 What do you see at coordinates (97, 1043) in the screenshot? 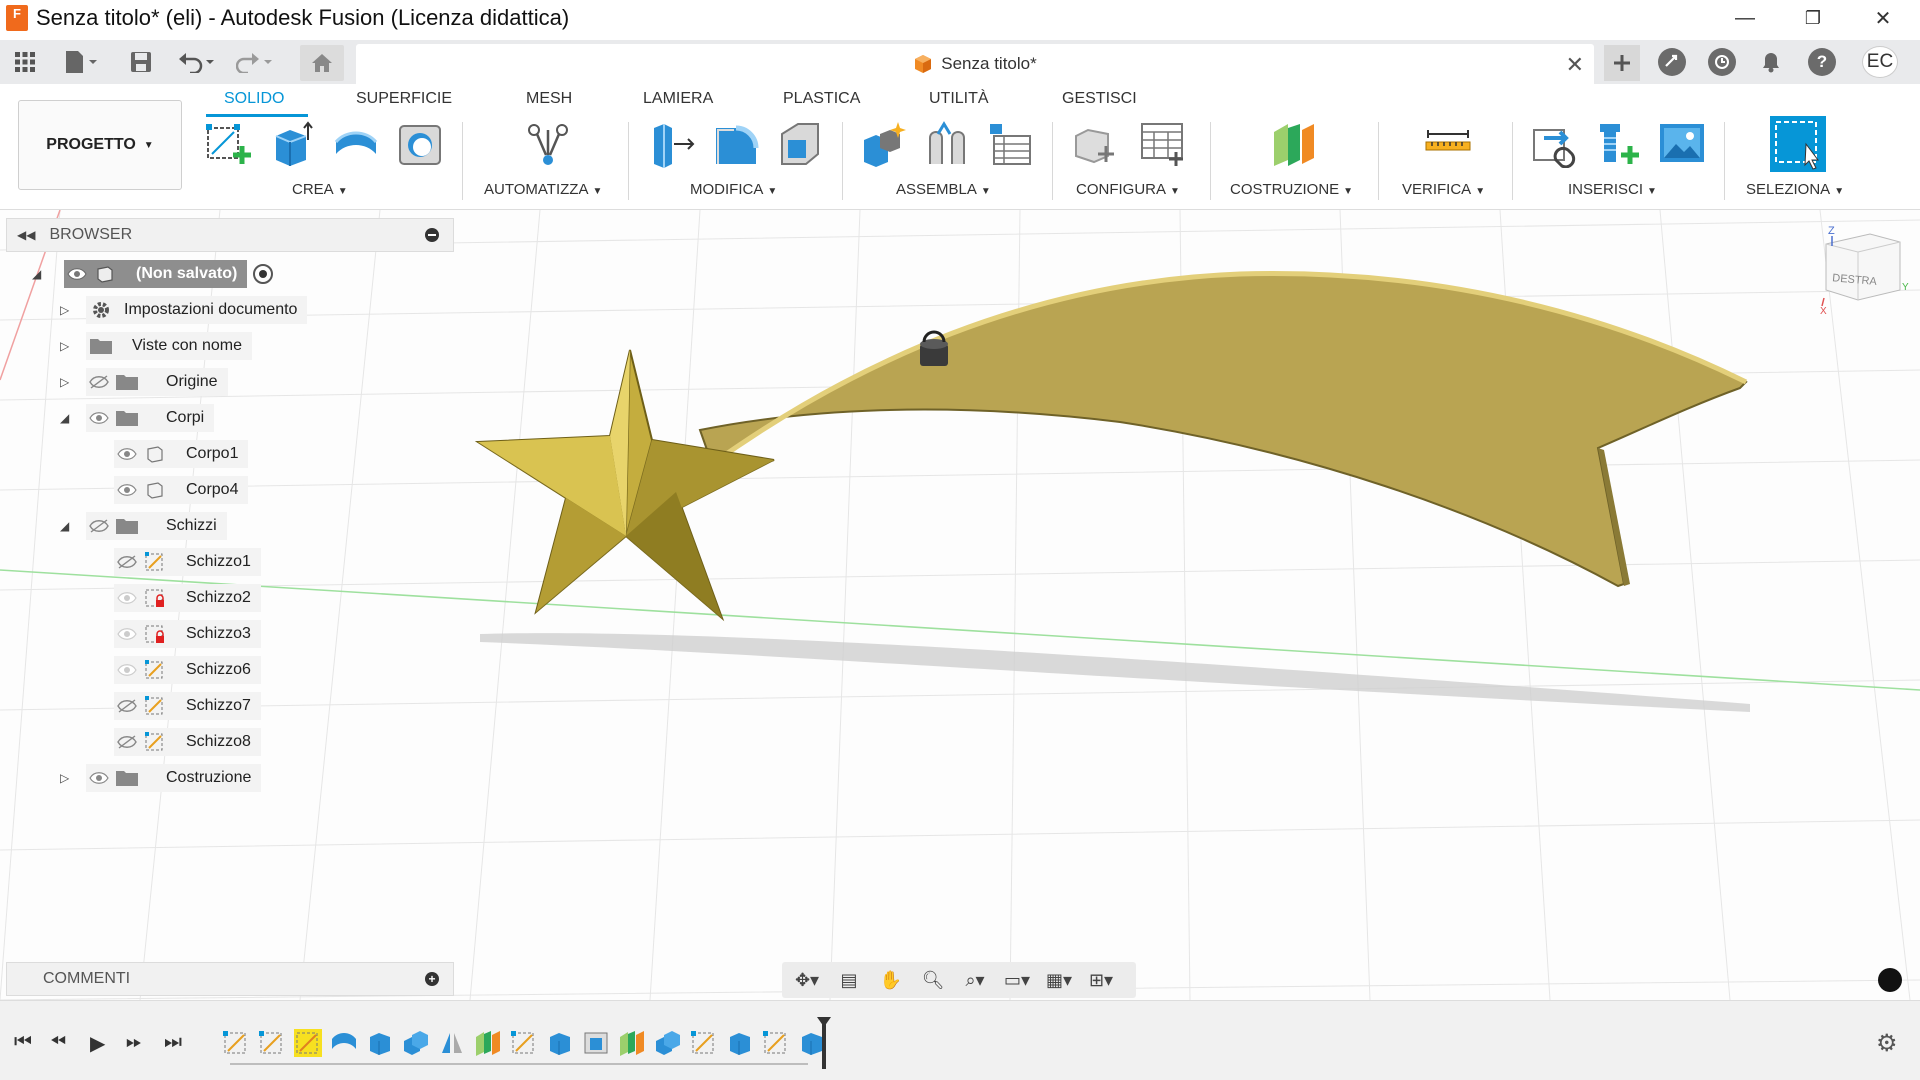
I see `timeline-play-icon: ▶` at bounding box center [97, 1043].